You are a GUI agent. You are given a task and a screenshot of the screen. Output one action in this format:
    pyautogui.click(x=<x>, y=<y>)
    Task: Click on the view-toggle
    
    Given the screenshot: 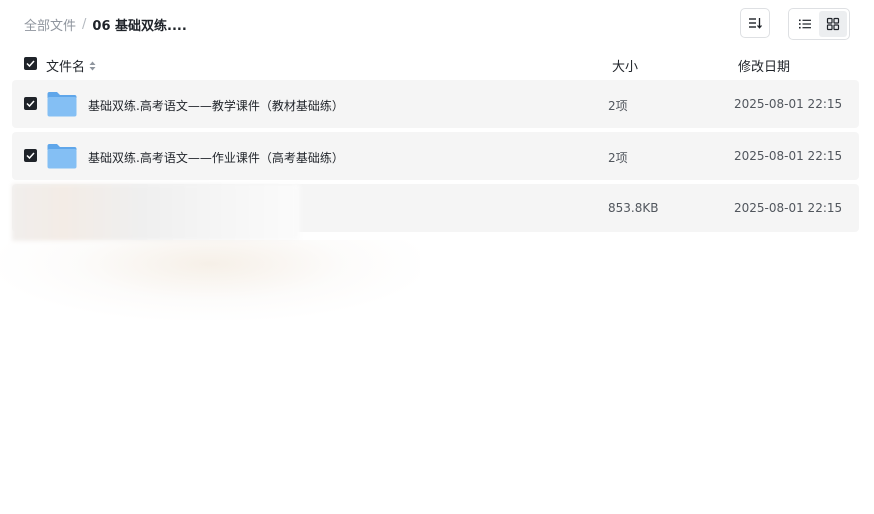 What is the action you would take?
    pyautogui.click(x=819, y=24)
    